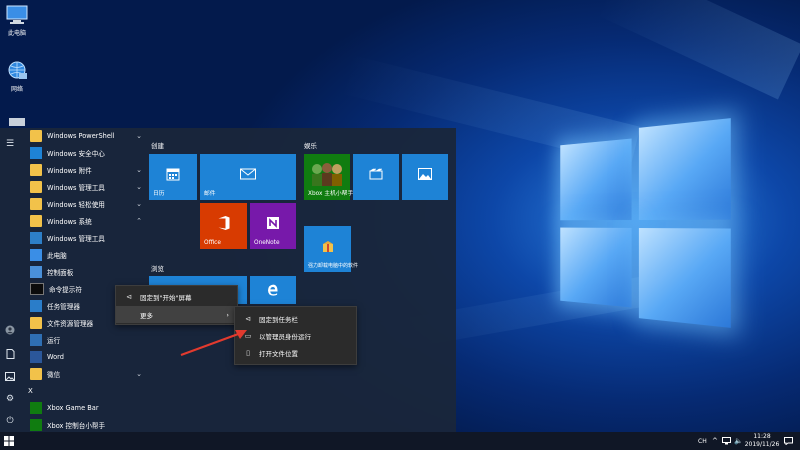 This screenshot has height=450, width=800. Describe the element at coordinates (36, 340) in the screenshot. I see `run-icon` at that location.